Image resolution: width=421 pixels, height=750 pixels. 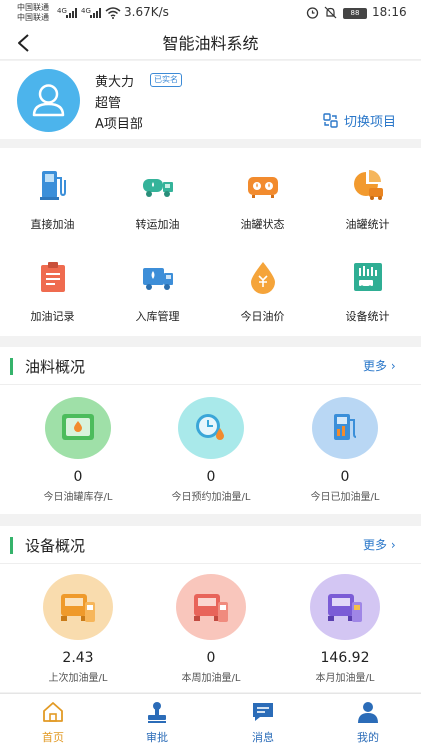 What do you see at coordinates (53, 737) in the screenshot?
I see `tab-label: 首页` at bounding box center [53, 737].